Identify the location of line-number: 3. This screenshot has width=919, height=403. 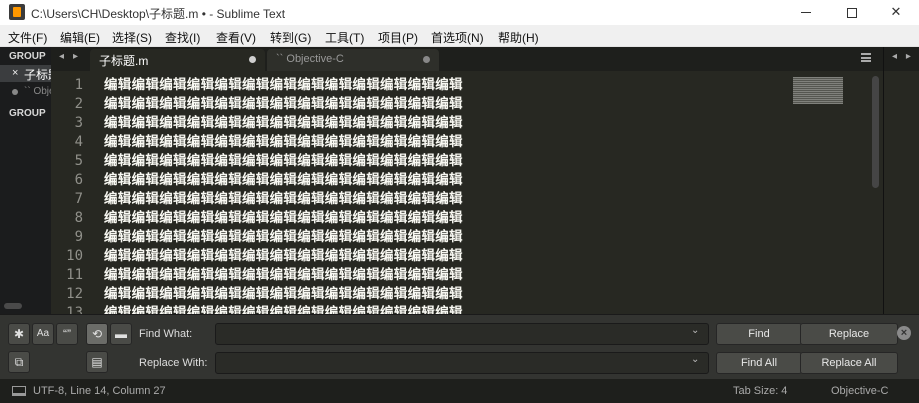
(78, 123).